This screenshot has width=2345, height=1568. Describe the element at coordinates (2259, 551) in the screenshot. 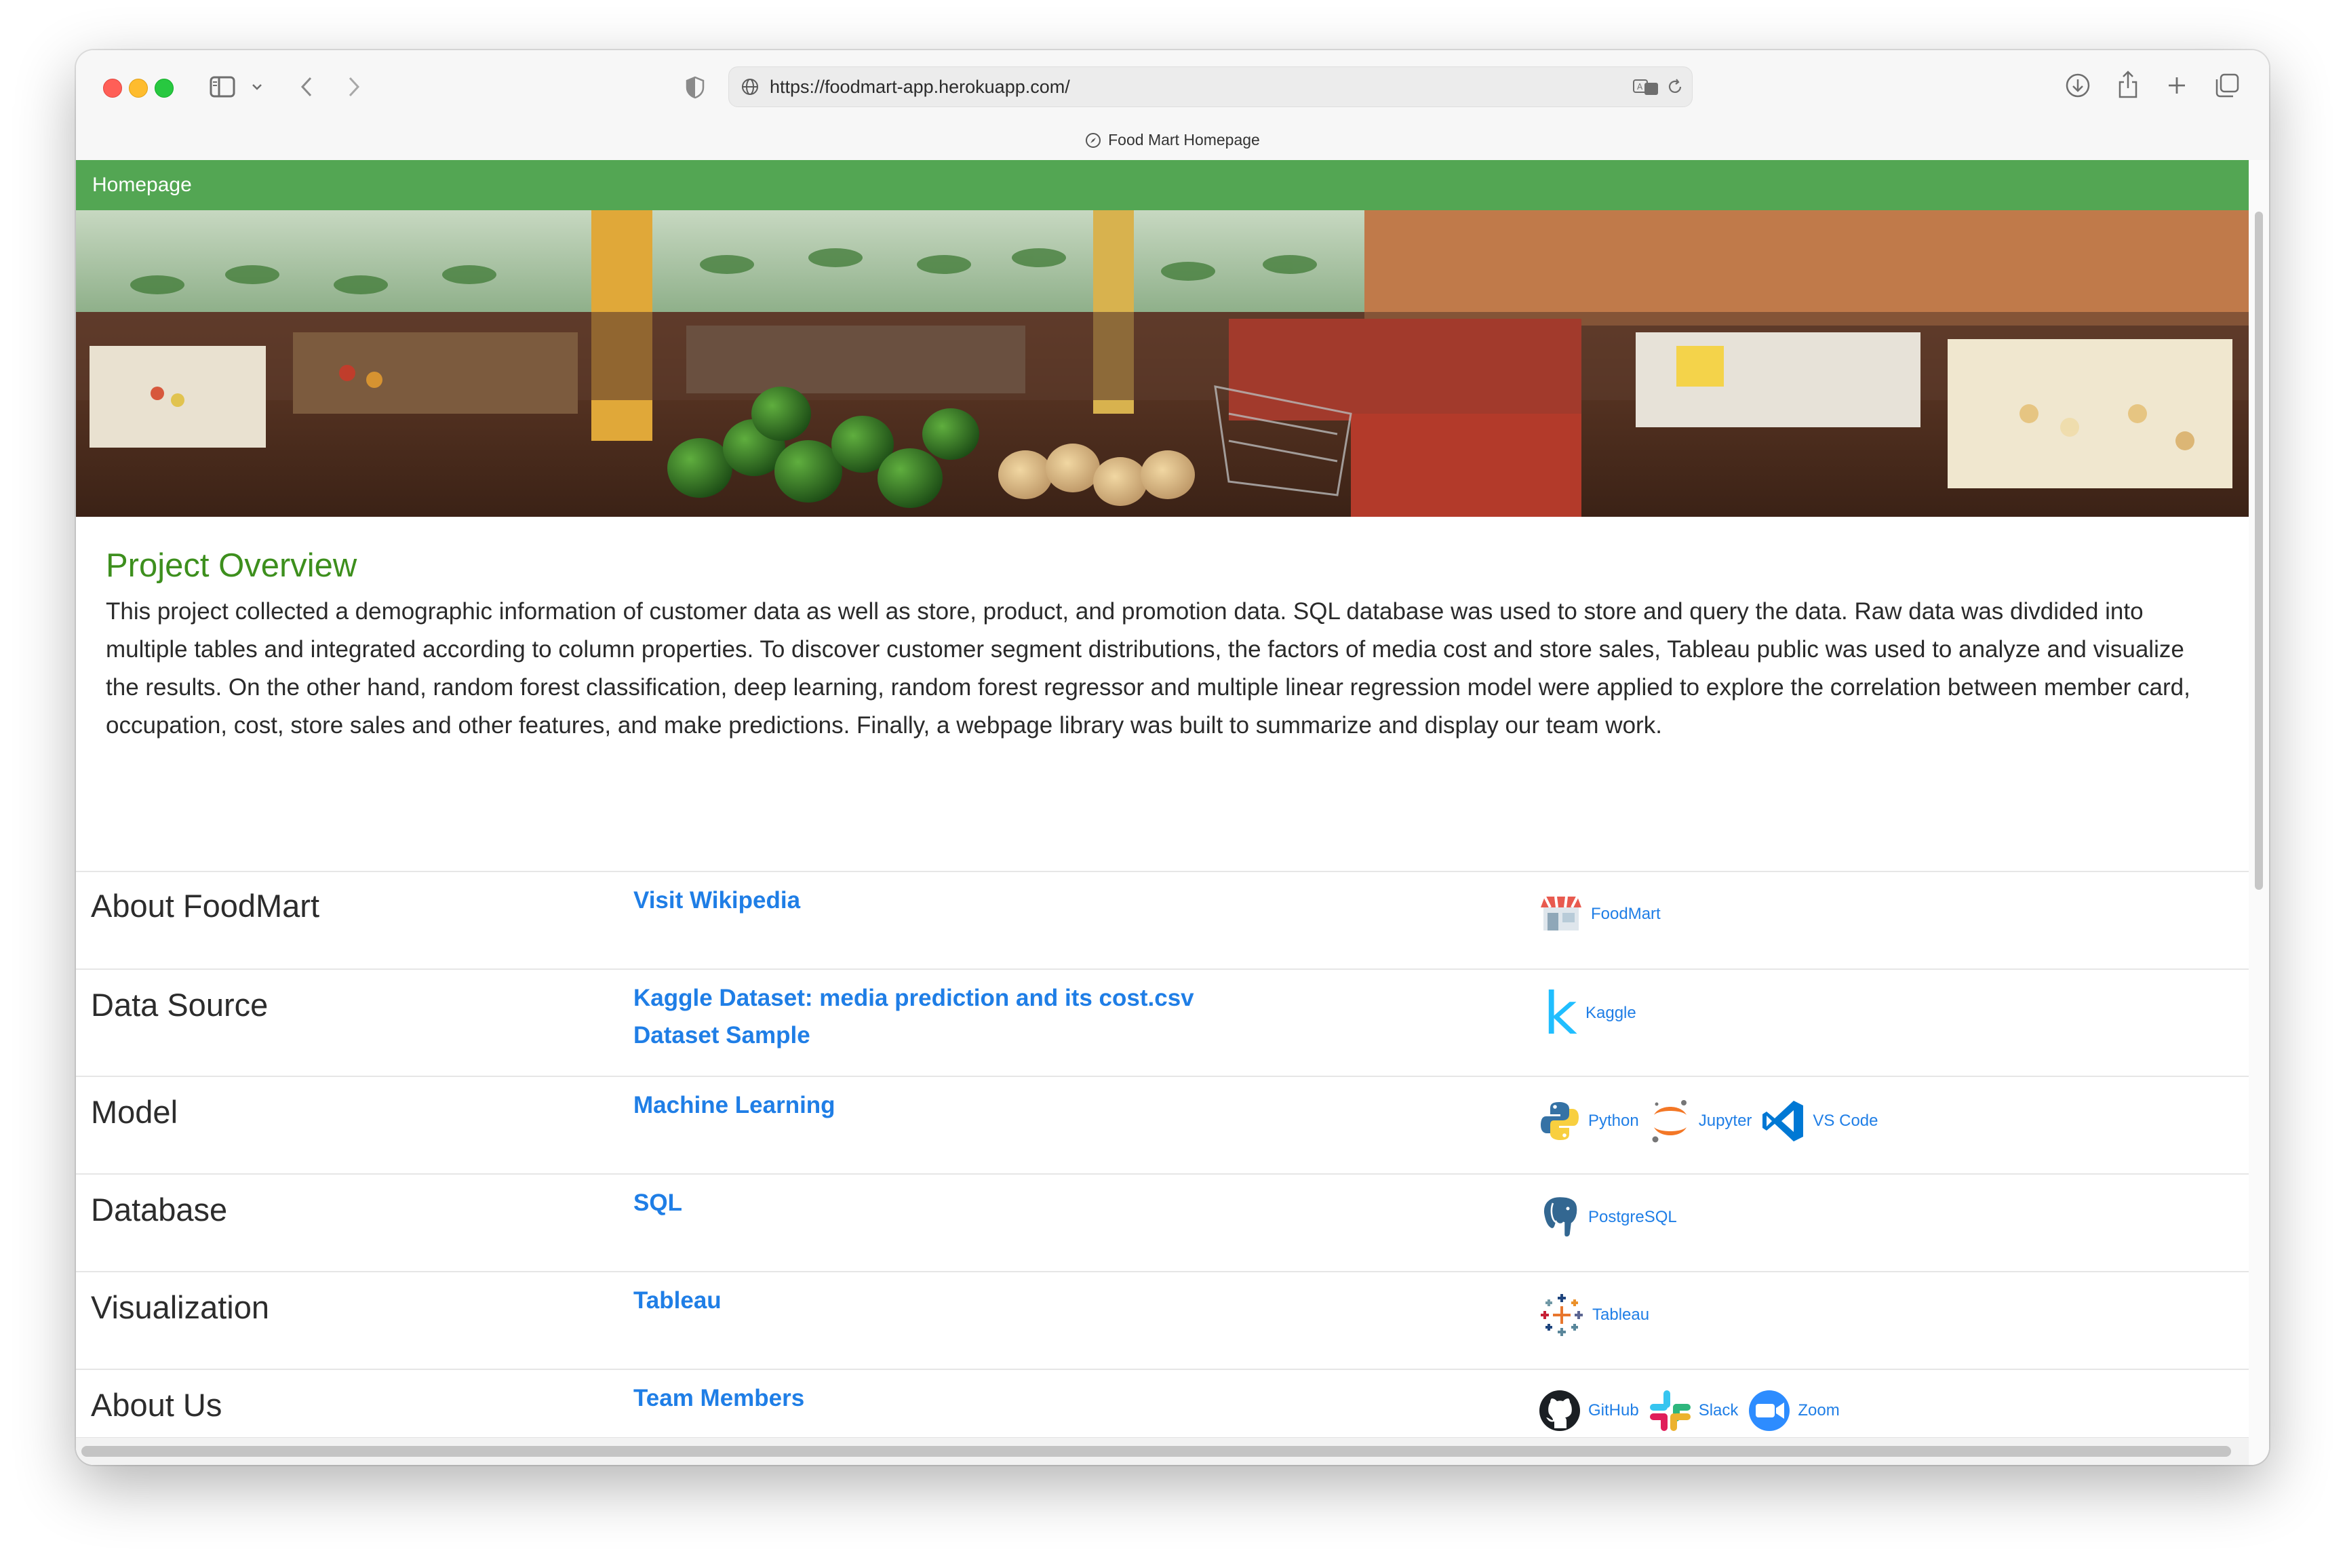

I see `vertical-scrollbar-thumb` at that location.